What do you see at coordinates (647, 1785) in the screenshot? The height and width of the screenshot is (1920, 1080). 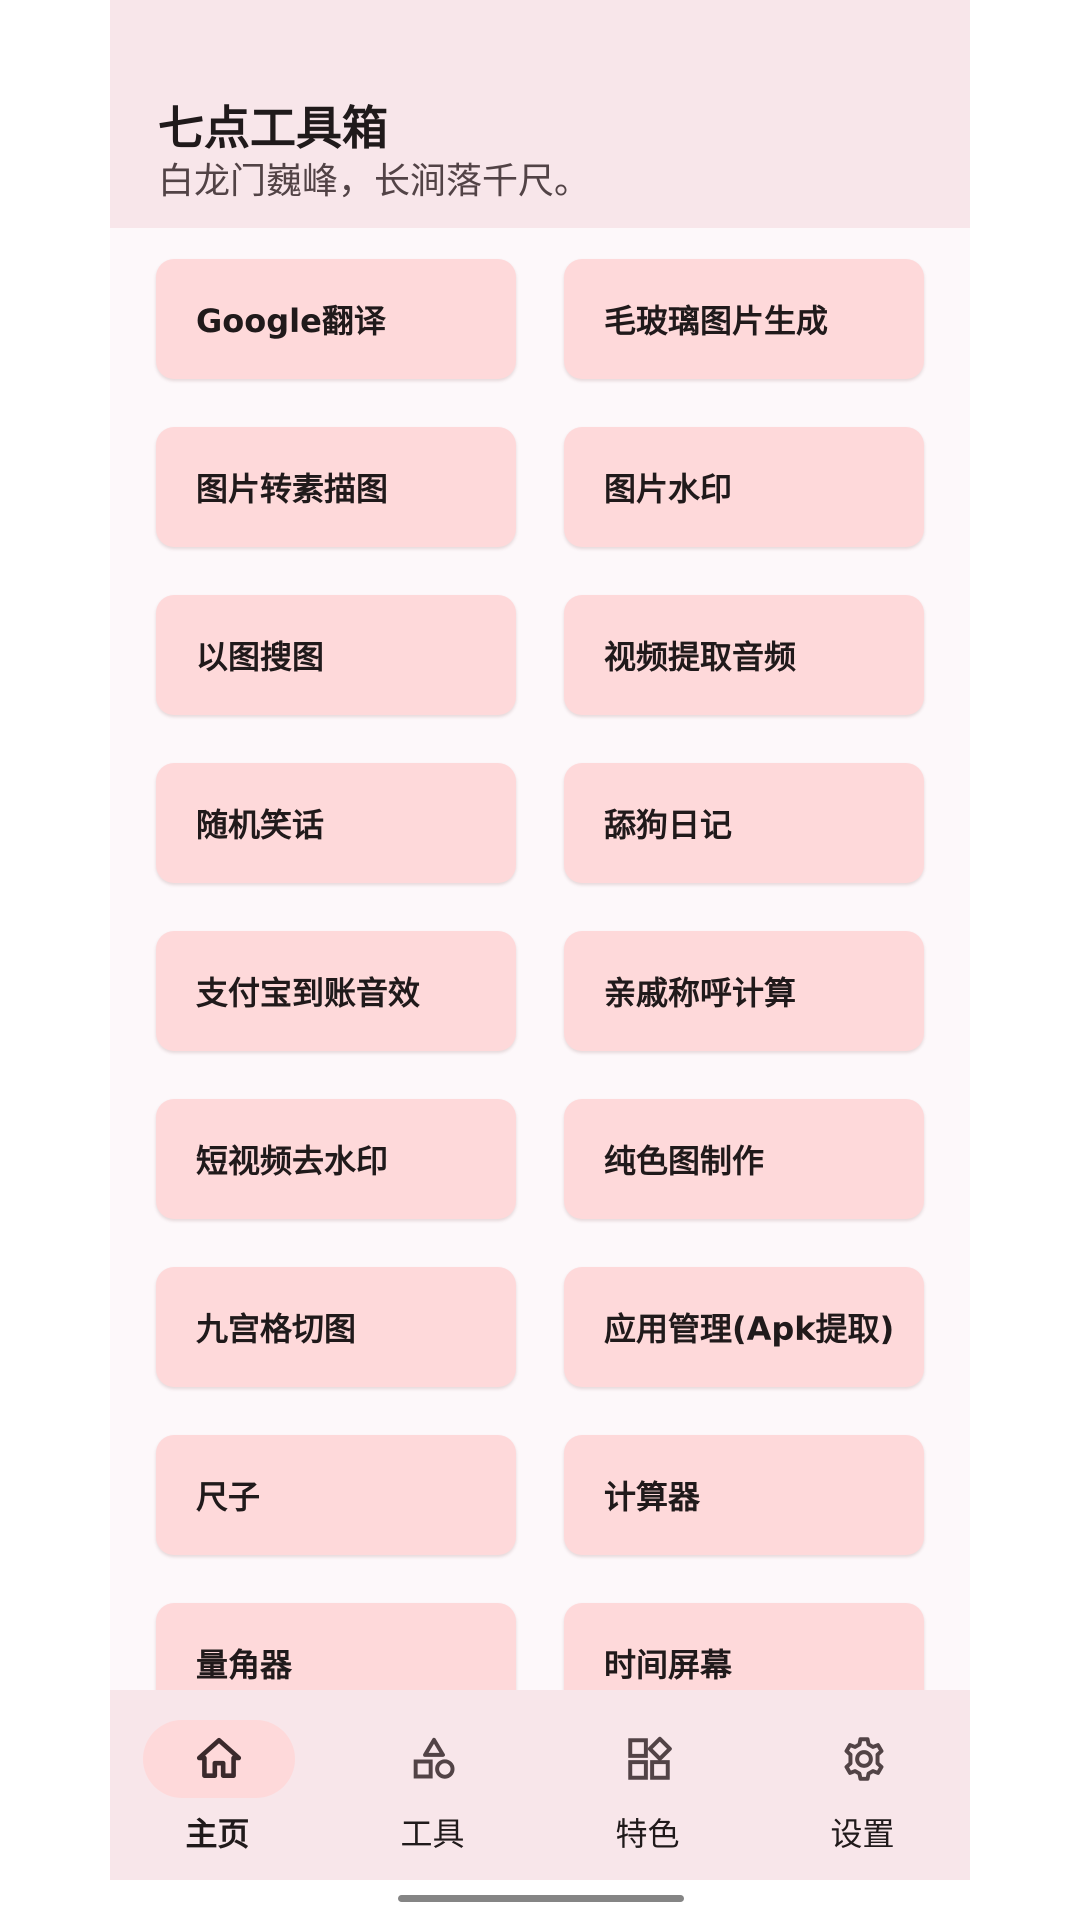 I see `nav-featured: 特色` at bounding box center [647, 1785].